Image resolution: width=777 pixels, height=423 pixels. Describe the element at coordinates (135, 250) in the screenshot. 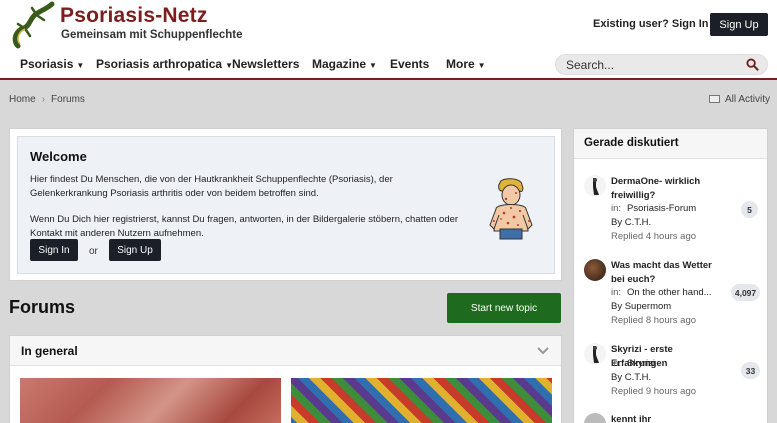

I see `welcome-signup-button: Sign Up` at that location.